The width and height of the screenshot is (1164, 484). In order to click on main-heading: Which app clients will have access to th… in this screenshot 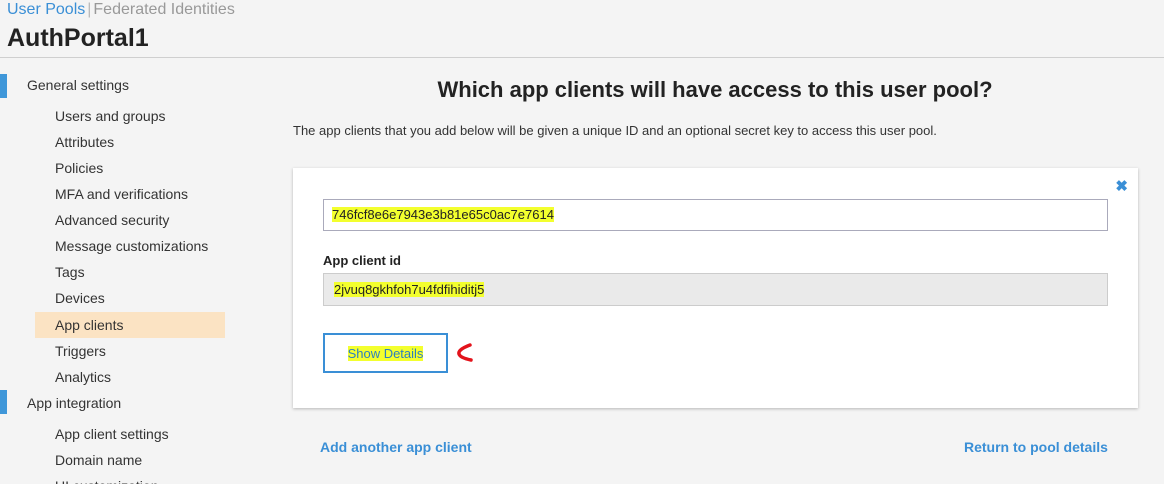, I will do `click(715, 89)`.